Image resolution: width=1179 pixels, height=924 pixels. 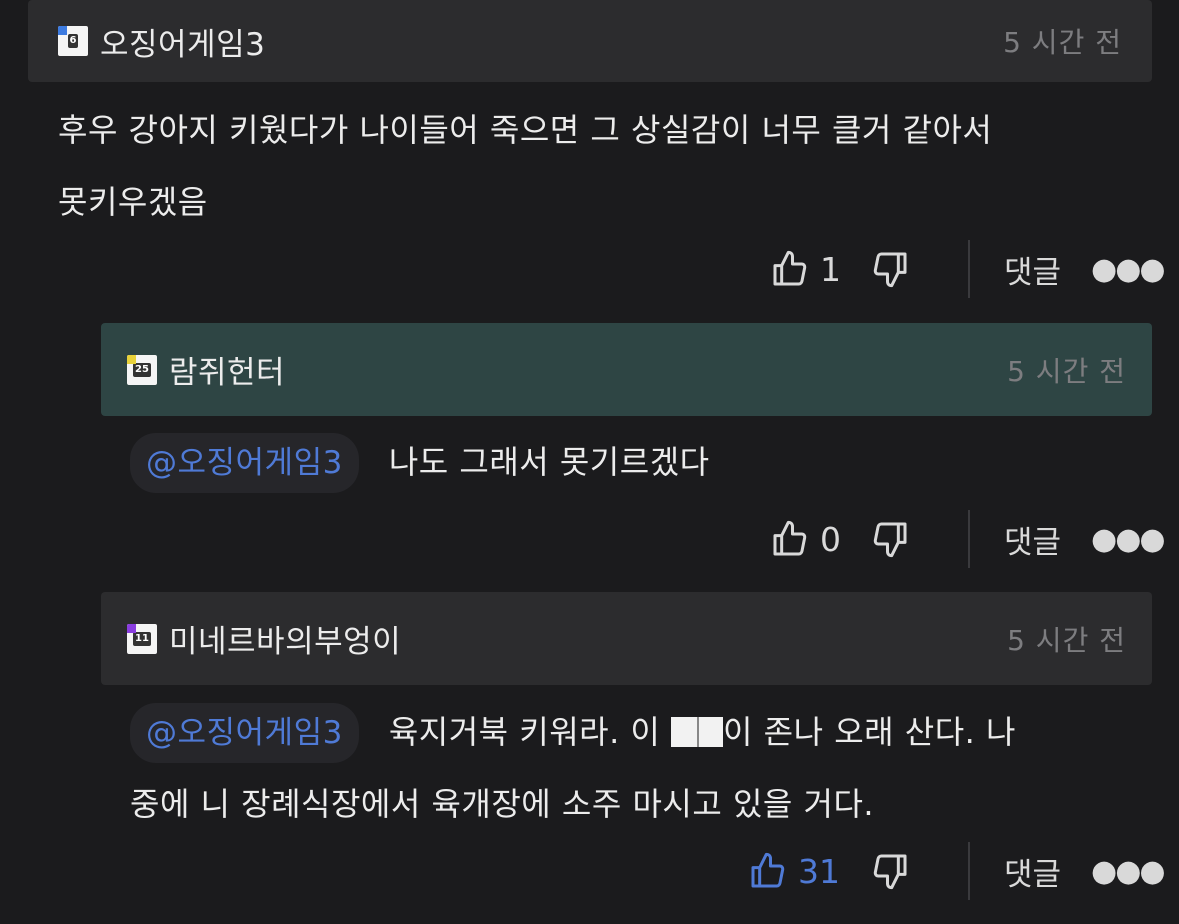 I want to click on comment-actions: 0 댓글 ●●●, so click(x=968, y=539).